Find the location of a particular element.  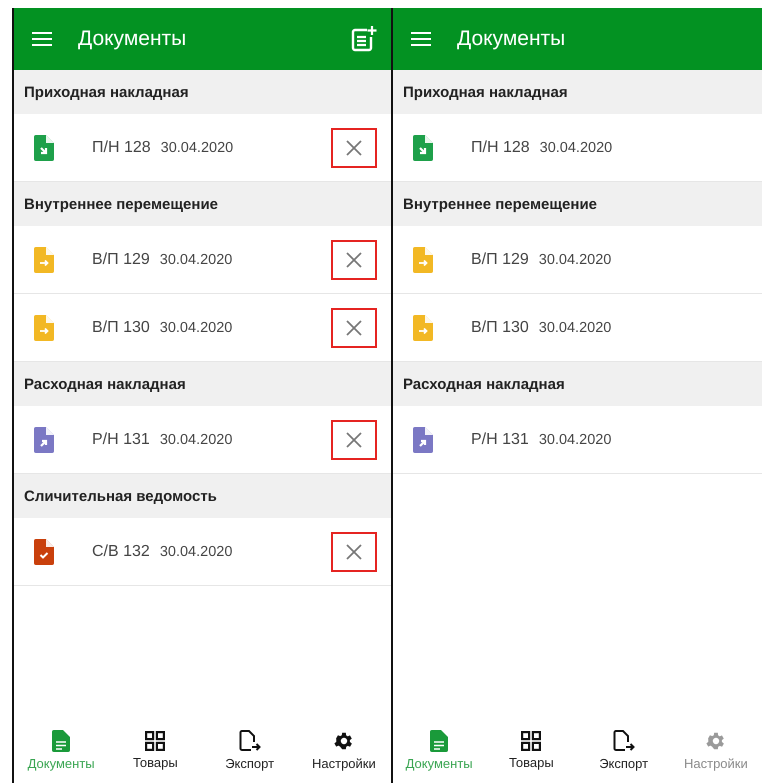

document-check-icon is located at coordinates (44, 551).